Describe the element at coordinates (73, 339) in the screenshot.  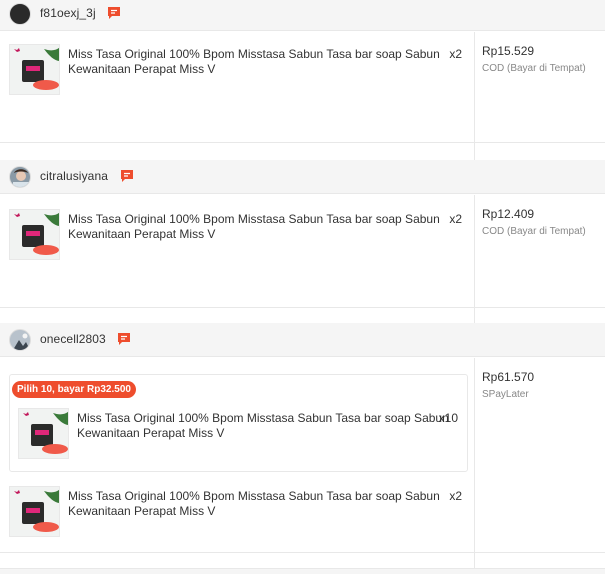
I see `buyer-username: onecell2803` at that location.